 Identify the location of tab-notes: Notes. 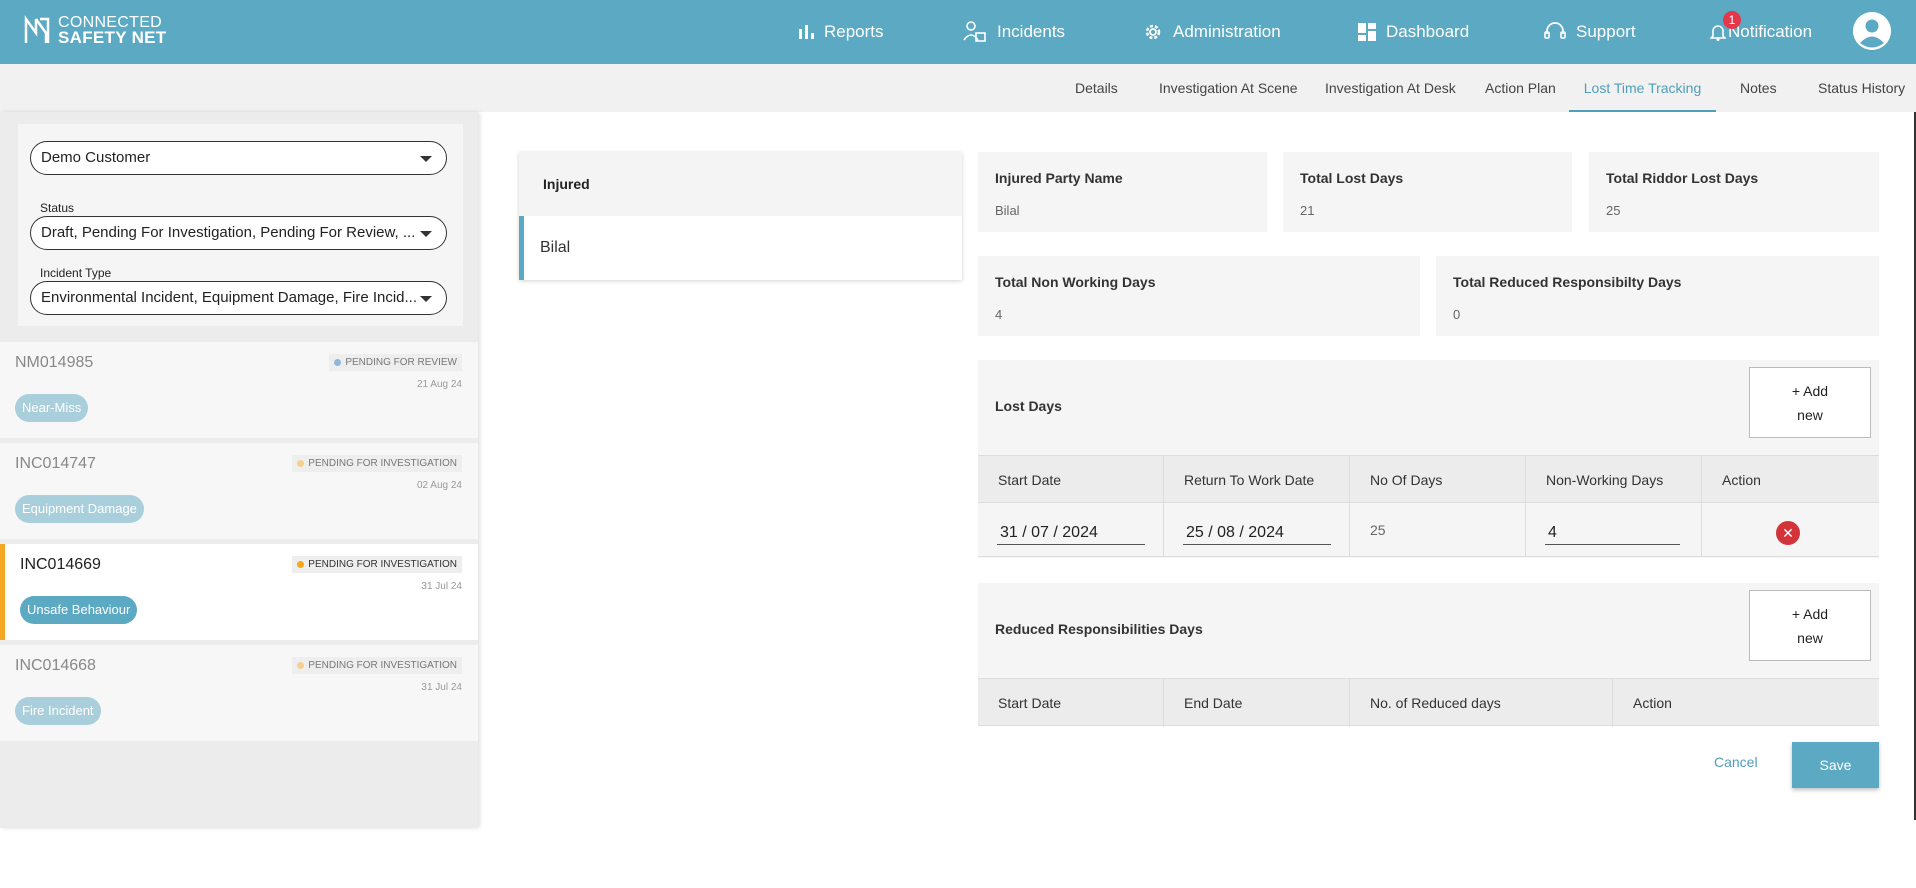
(1758, 88).